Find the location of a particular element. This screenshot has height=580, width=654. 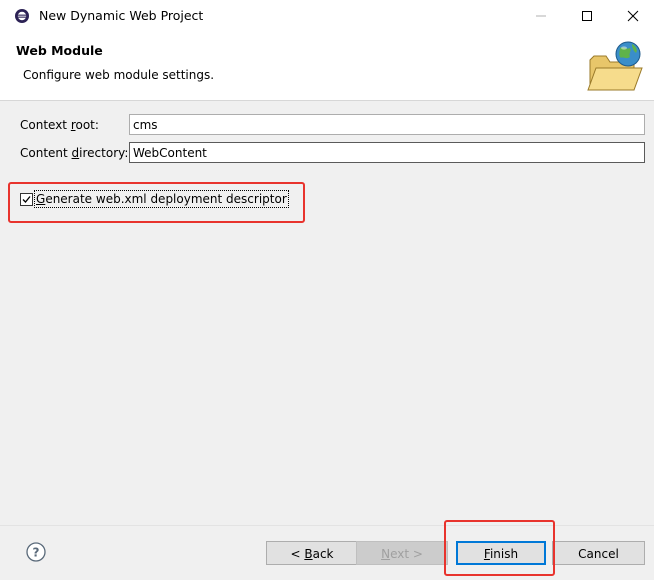

button-bar-divider is located at coordinates (327, 525).